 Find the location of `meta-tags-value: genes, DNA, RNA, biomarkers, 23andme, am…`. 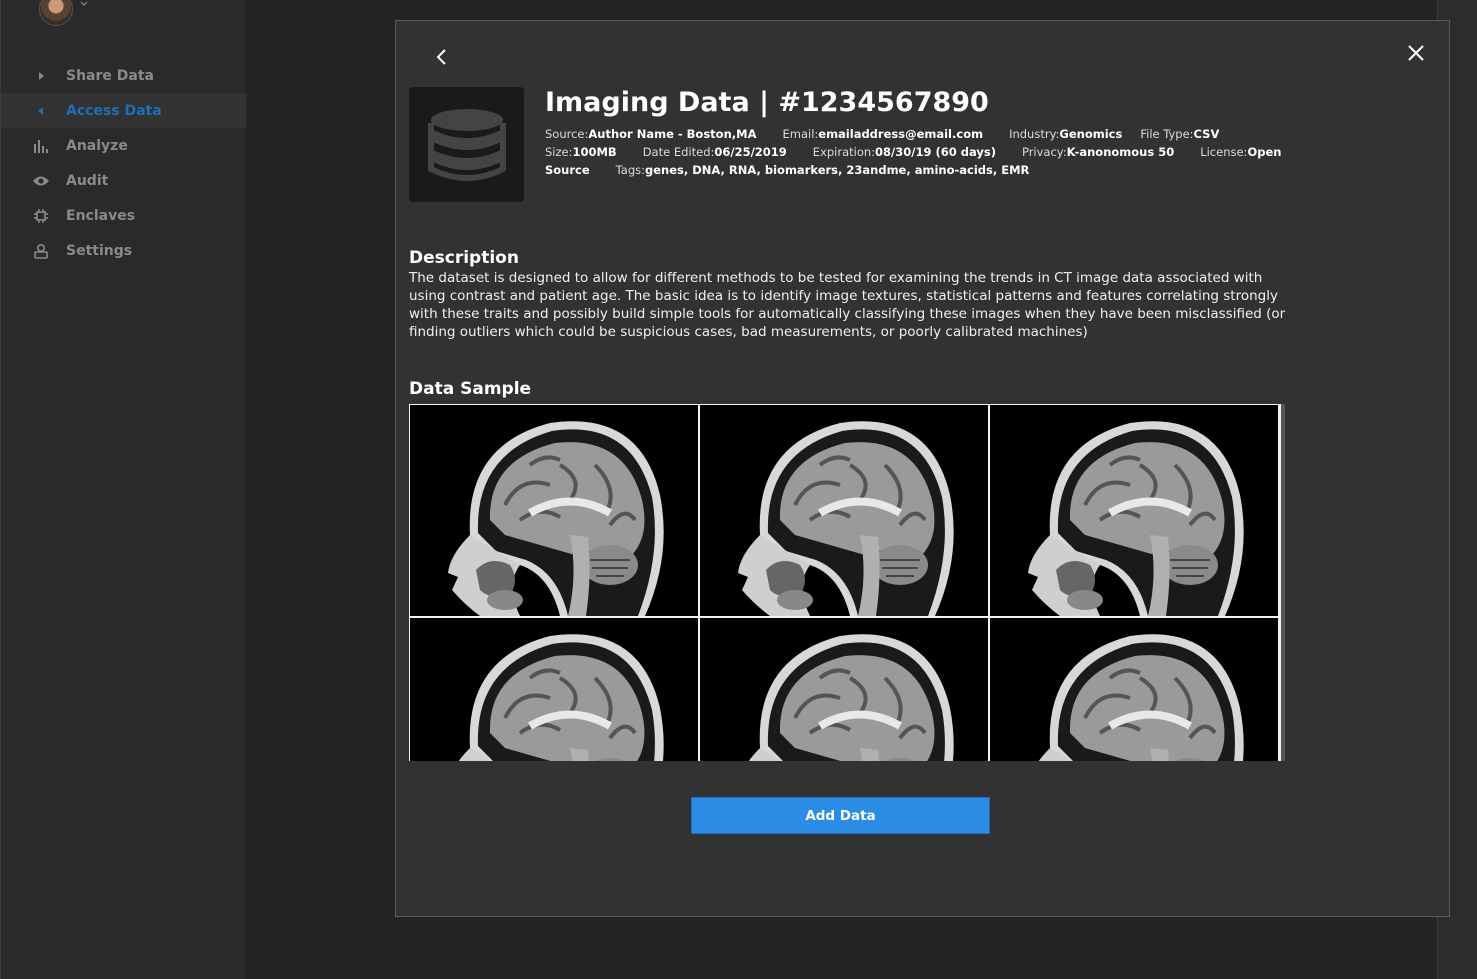

meta-tags-value: genes, DNA, RNA, biomarkers, 23andme, am… is located at coordinates (837, 170).